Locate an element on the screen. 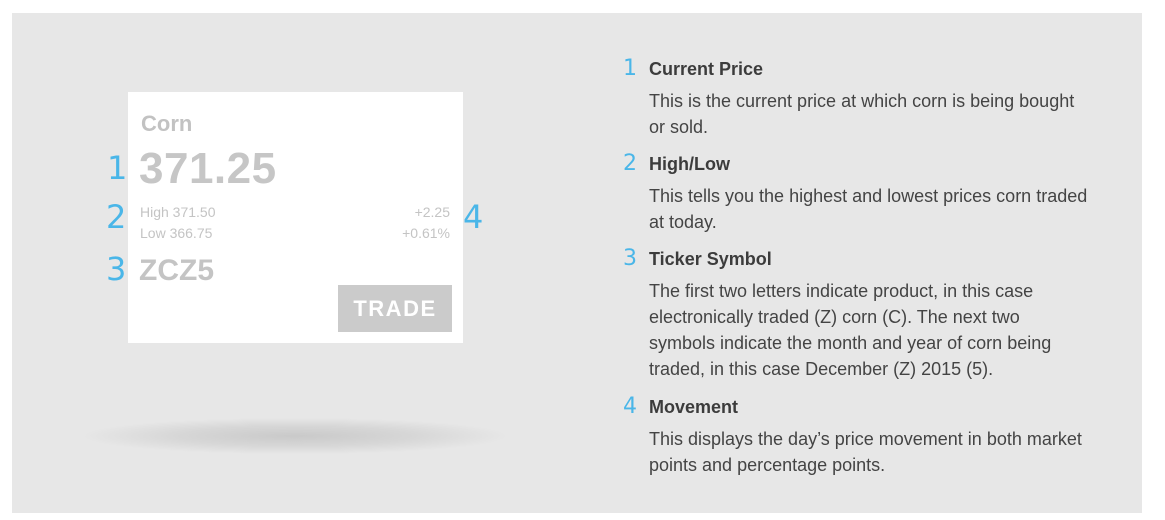 The height and width of the screenshot is (520, 1165). change-percent: +0.61% is located at coordinates (426, 233).